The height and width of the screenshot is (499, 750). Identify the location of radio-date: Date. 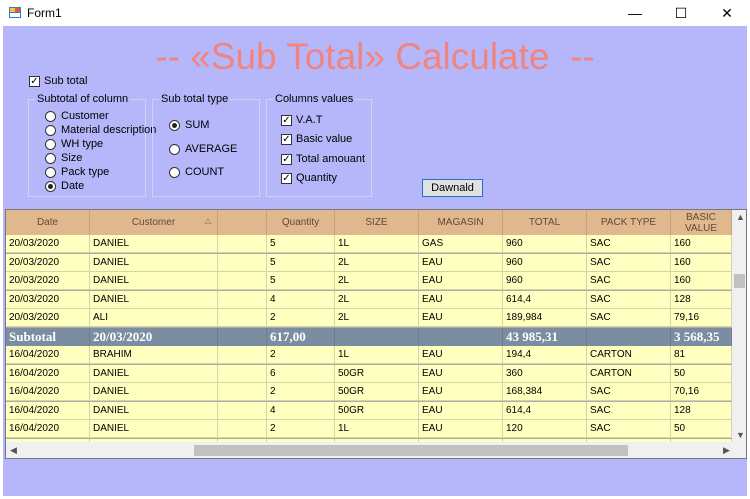
(64, 186).